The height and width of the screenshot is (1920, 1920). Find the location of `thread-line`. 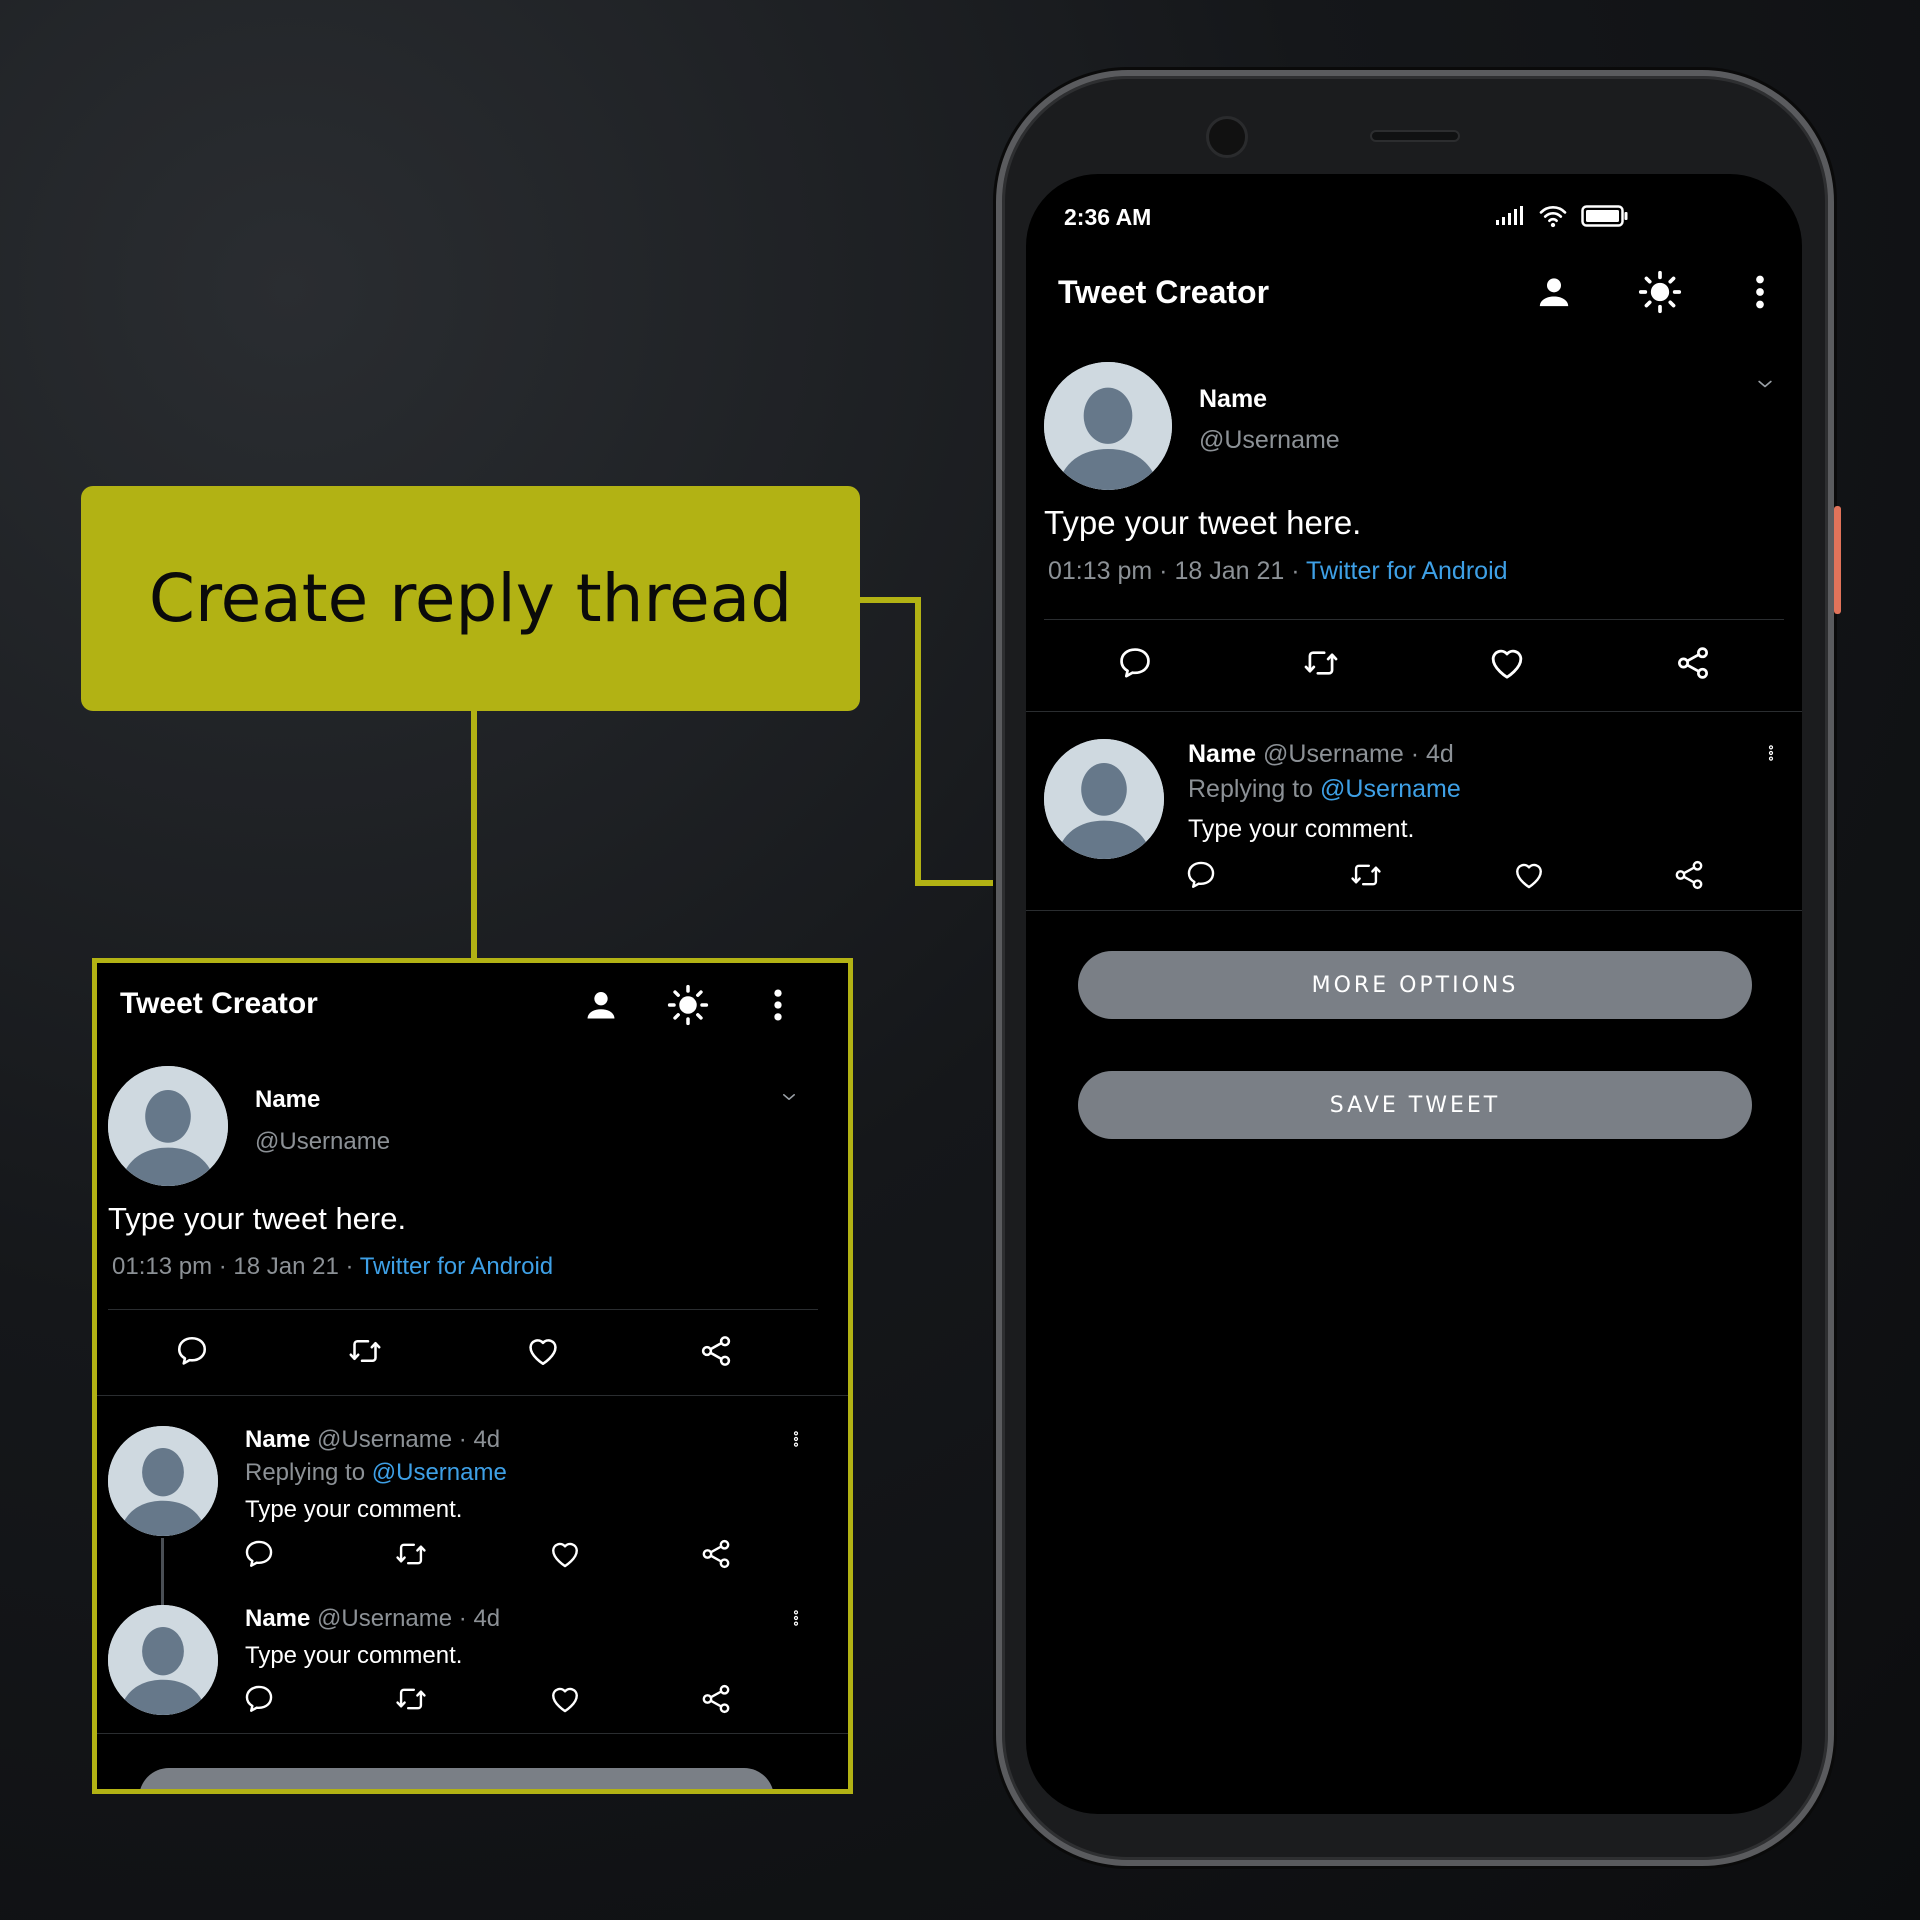

thread-line is located at coordinates (162, 1573).